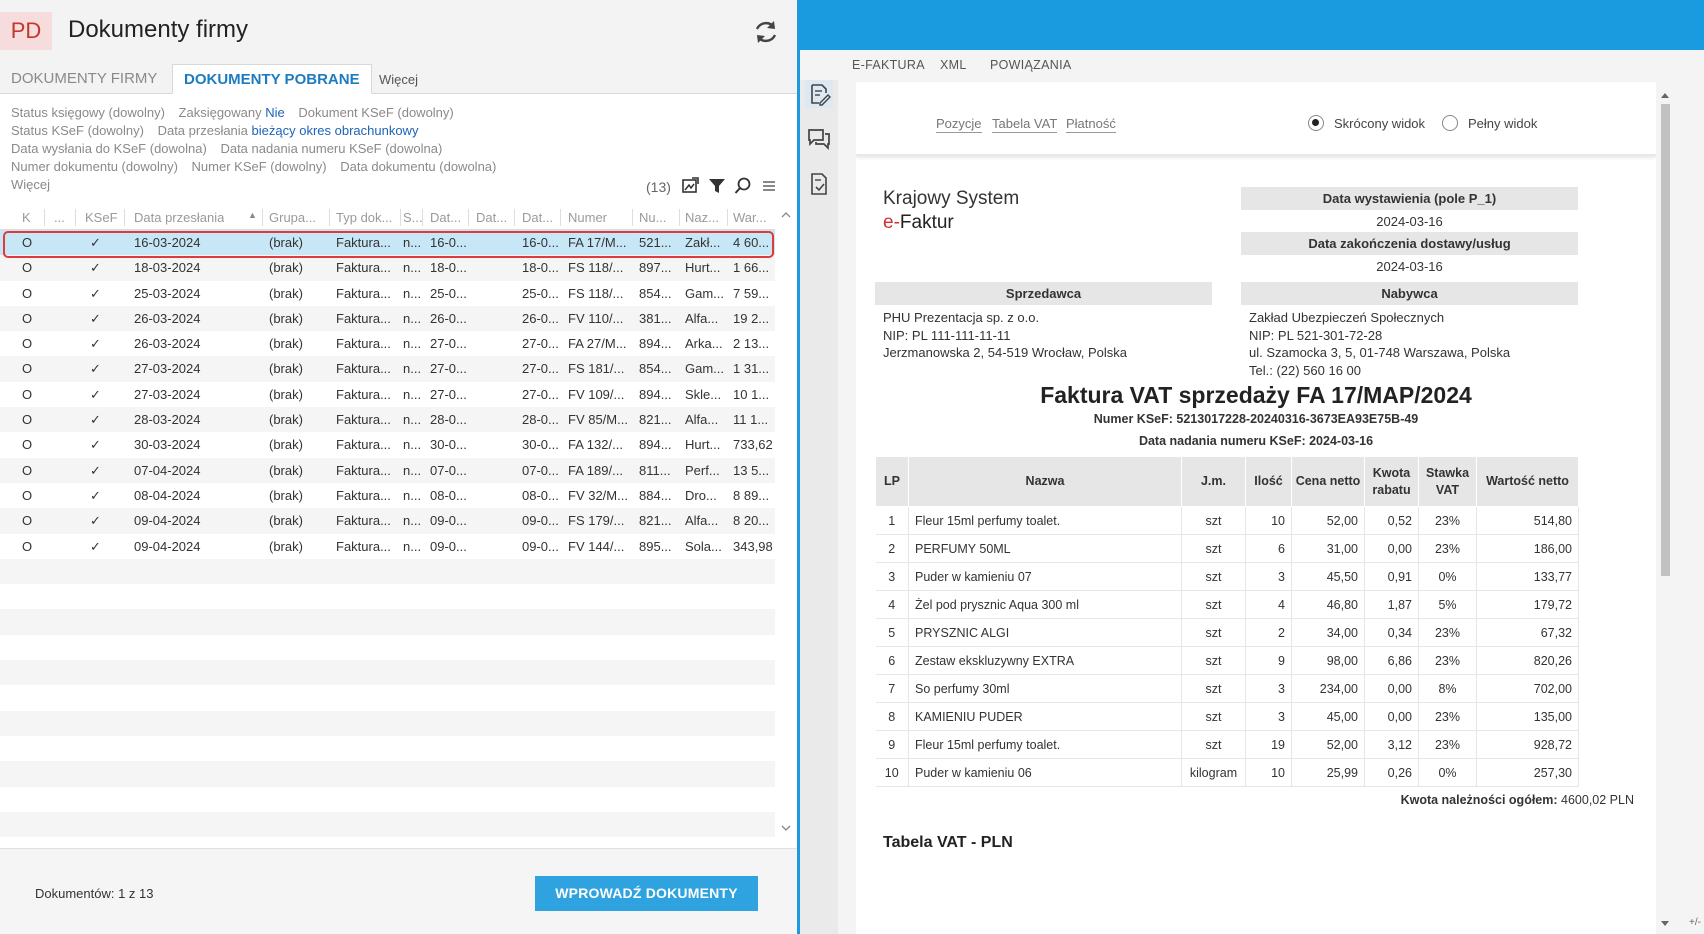 The height and width of the screenshot is (934, 1704). What do you see at coordinates (753, 445) in the screenshot?
I see `cell-war: 733,62` at bounding box center [753, 445].